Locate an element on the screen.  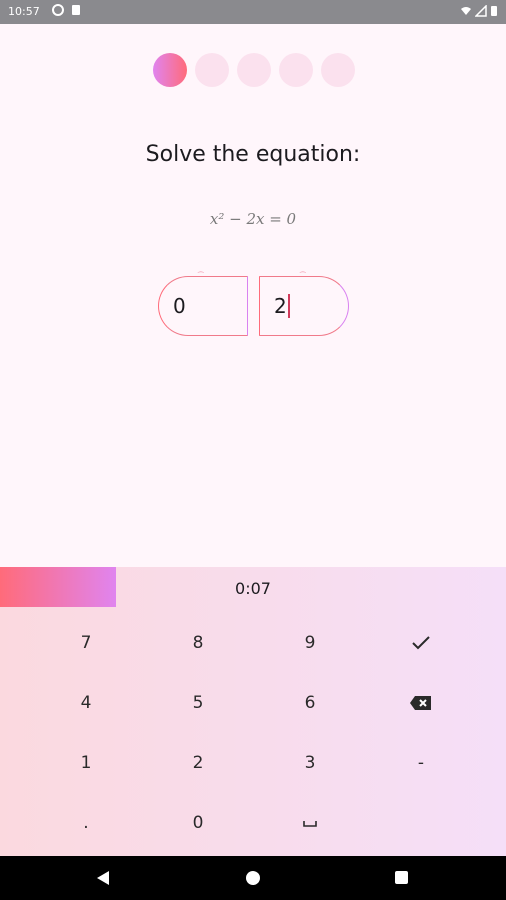
signal-icon is located at coordinates (481, 11).